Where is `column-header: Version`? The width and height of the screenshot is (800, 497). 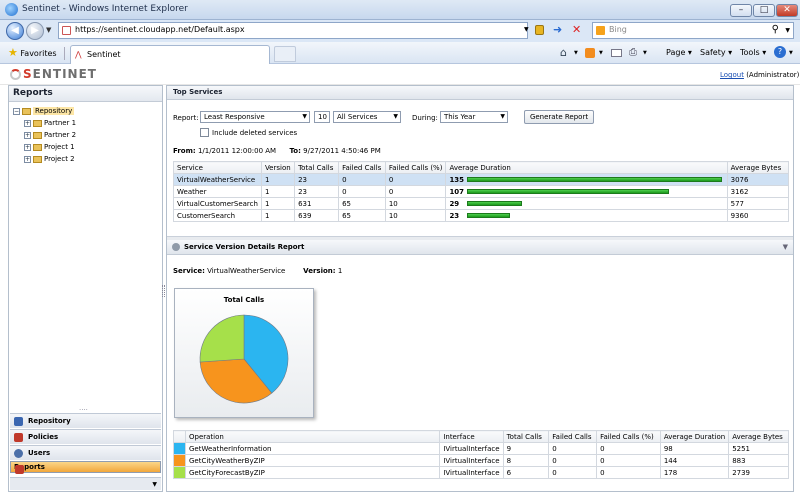 column-header: Version is located at coordinates (278, 167).